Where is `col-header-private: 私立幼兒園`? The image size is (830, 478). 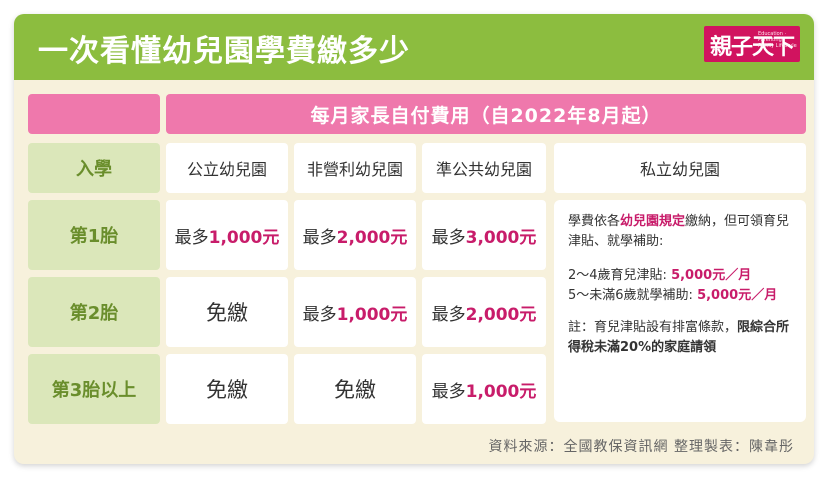
col-header-private: 私立幼兒園 is located at coordinates (680, 168).